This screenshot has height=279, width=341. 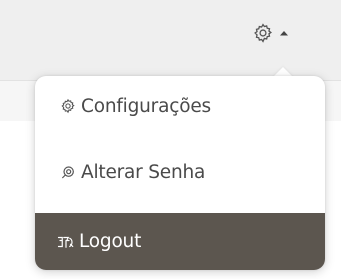 What do you see at coordinates (277, 33) in the screenshot?
I see `settings-menu-toggle` at bounding box center [277, 33].